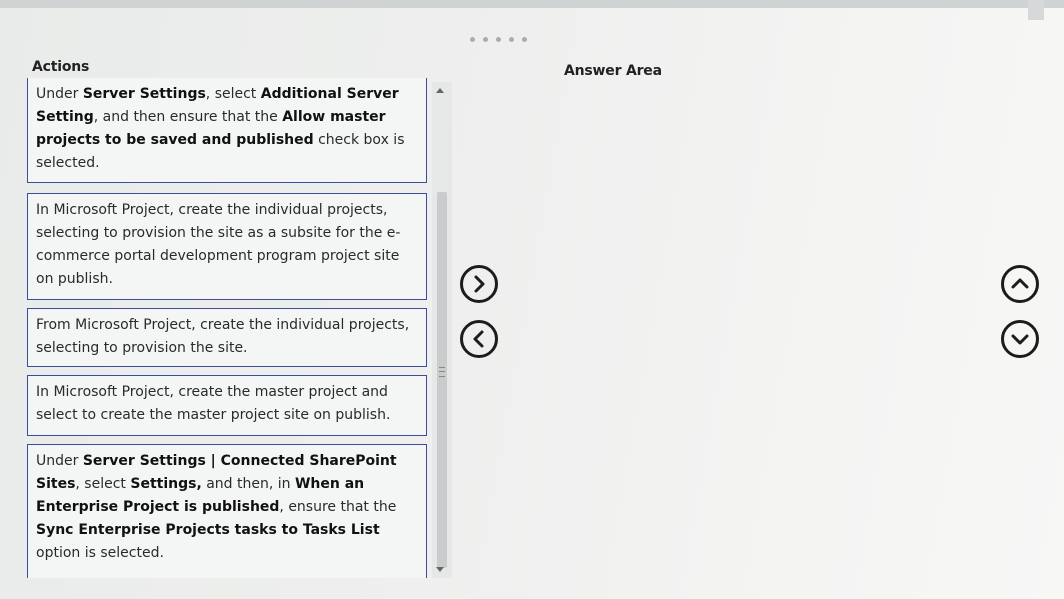 The height and width of the screenshot is (599, 1064). I want to click on action-item-text: , ensure that the, so click(338, 507).